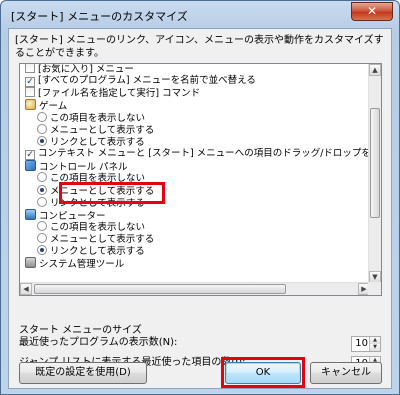  I want to click on scrollbar-corner, so click(374, 288).